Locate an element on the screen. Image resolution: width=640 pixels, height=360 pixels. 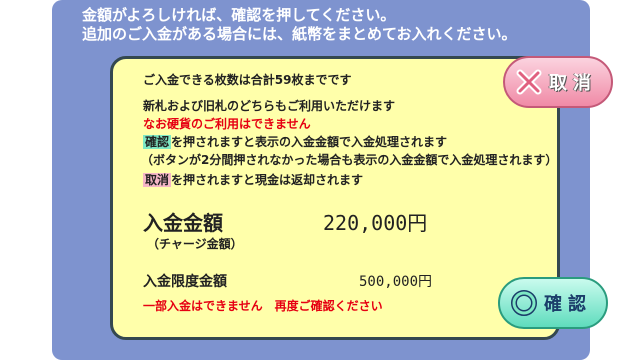
timeout-note: （ボタンが2分間押されなかった場合も表示の入金金額で入金処理されます） is located at coordinates (349, 160).